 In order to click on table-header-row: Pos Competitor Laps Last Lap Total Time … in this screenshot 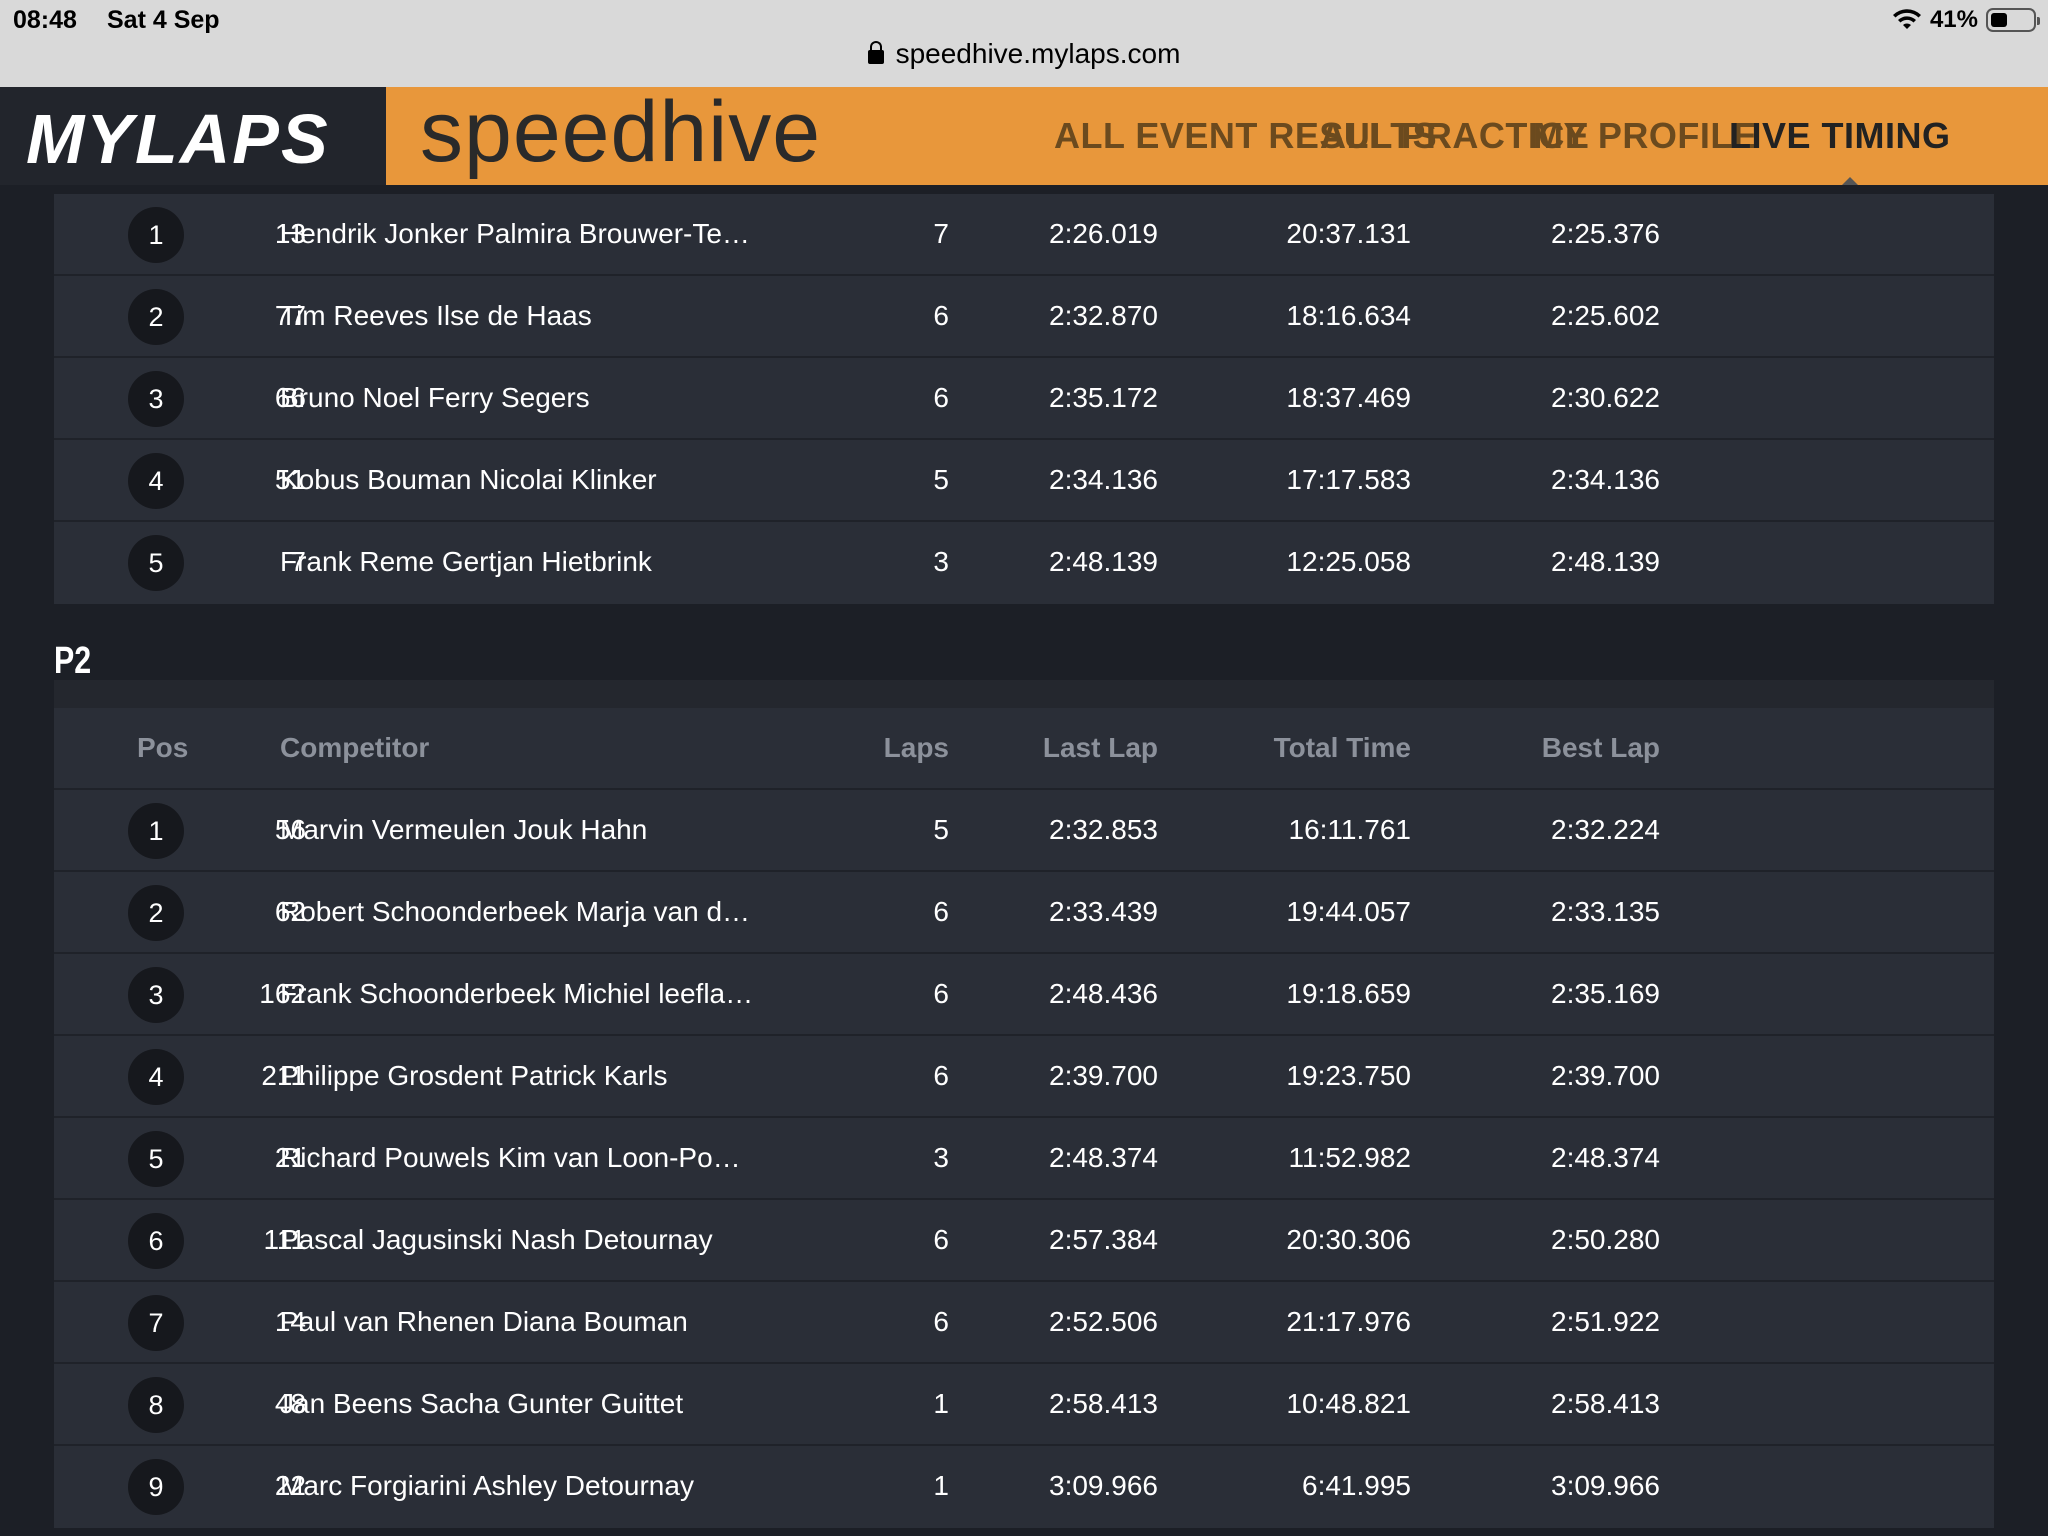, I will do `click(1024, 749)`.